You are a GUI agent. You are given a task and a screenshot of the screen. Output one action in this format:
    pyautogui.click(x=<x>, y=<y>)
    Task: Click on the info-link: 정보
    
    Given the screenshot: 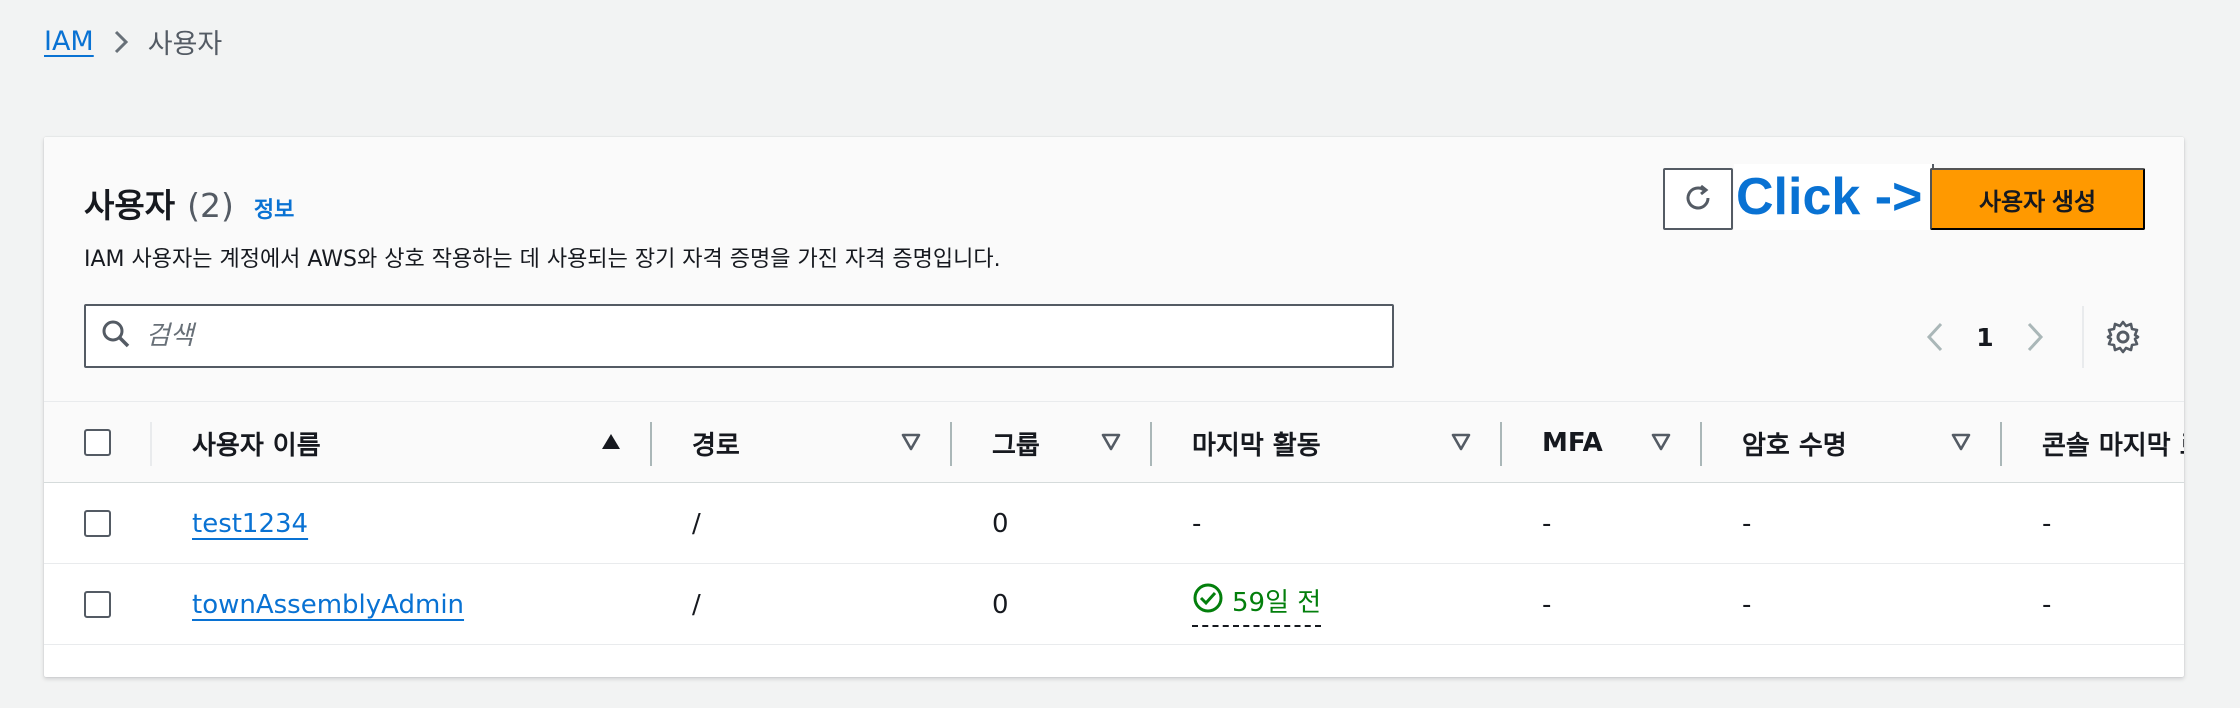 What is the action you would take?
    pyautogui.click(x=274, y=208)
    